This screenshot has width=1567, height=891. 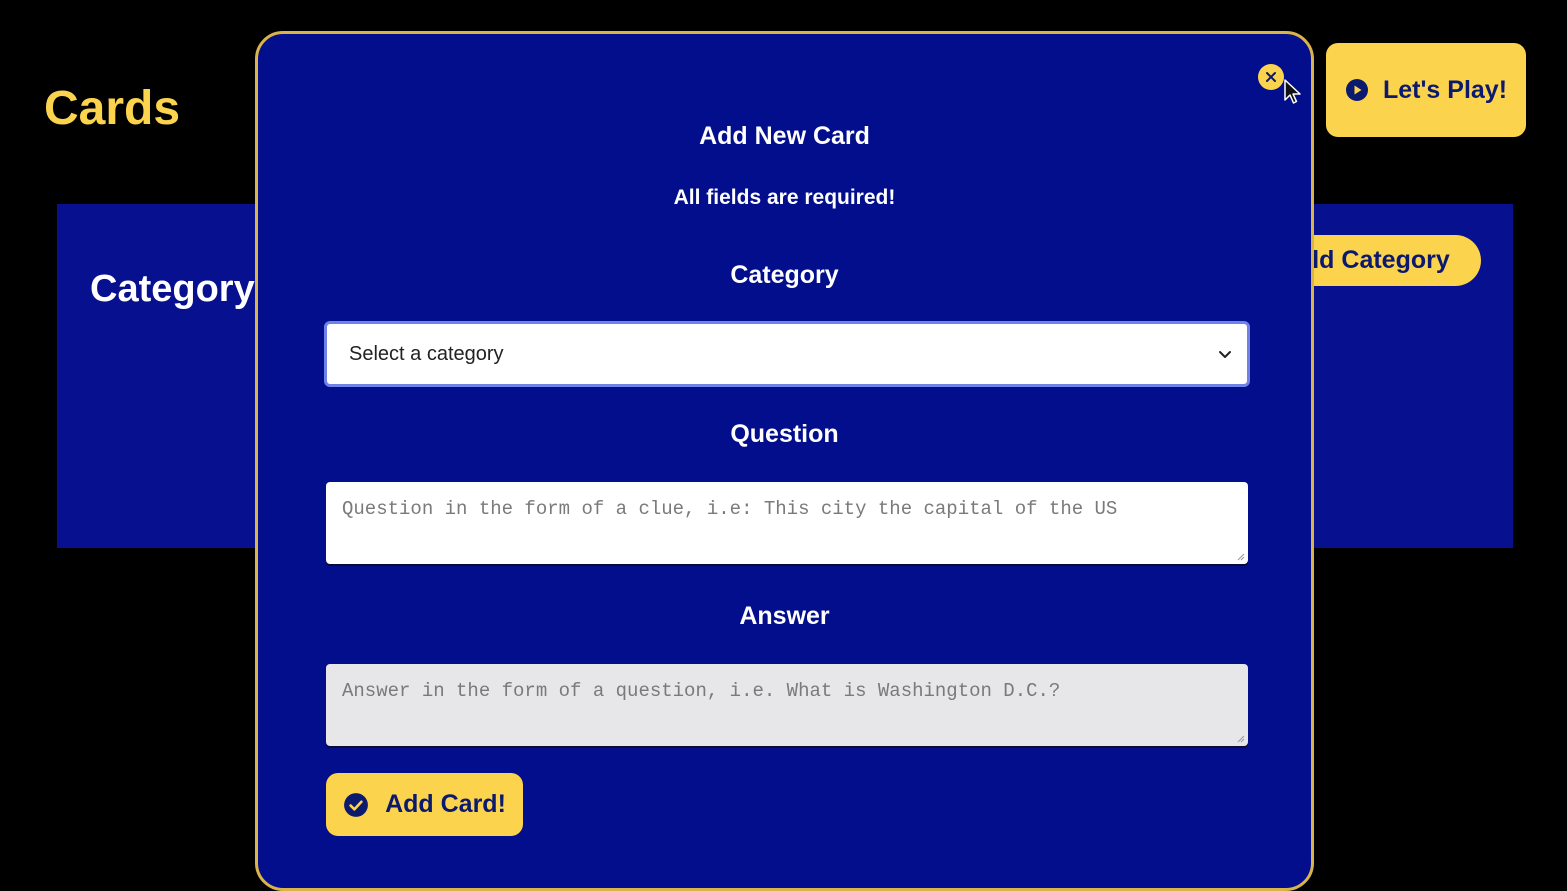 I want to click on question-label: Question, so click(x=784, y=434).